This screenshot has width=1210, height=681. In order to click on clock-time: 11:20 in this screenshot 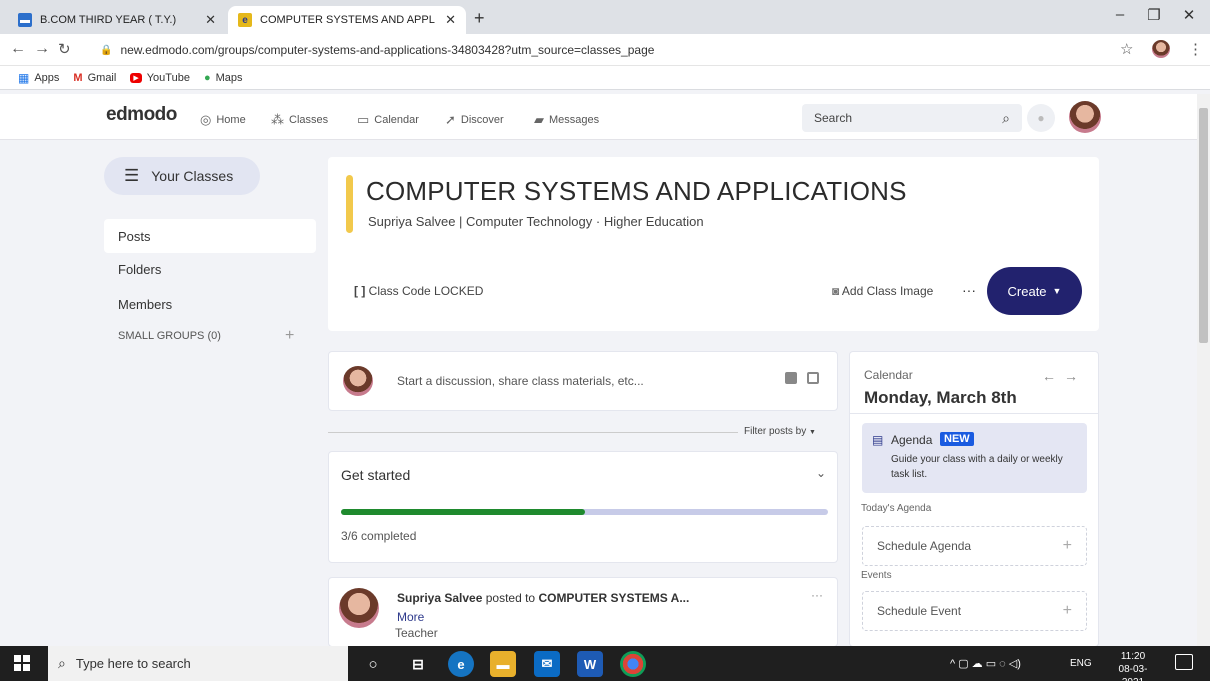, I will do `click(1133, 656)`.